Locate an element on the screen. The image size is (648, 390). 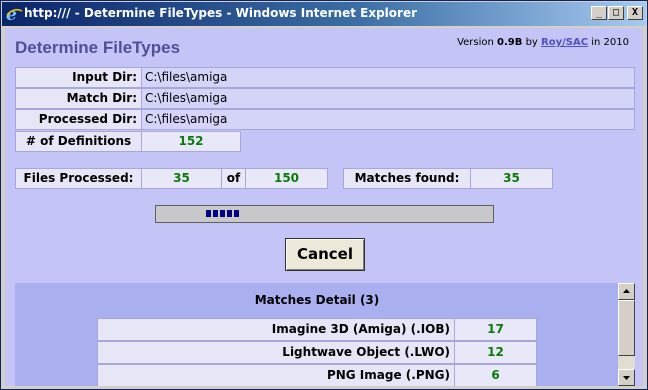
ie-logo-icon: e is located at coordinates (14, 14).